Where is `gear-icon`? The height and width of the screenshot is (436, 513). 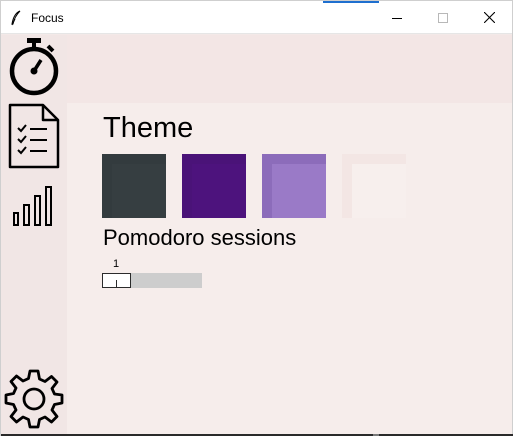
gear-icon is located at coordinates (34, 399).